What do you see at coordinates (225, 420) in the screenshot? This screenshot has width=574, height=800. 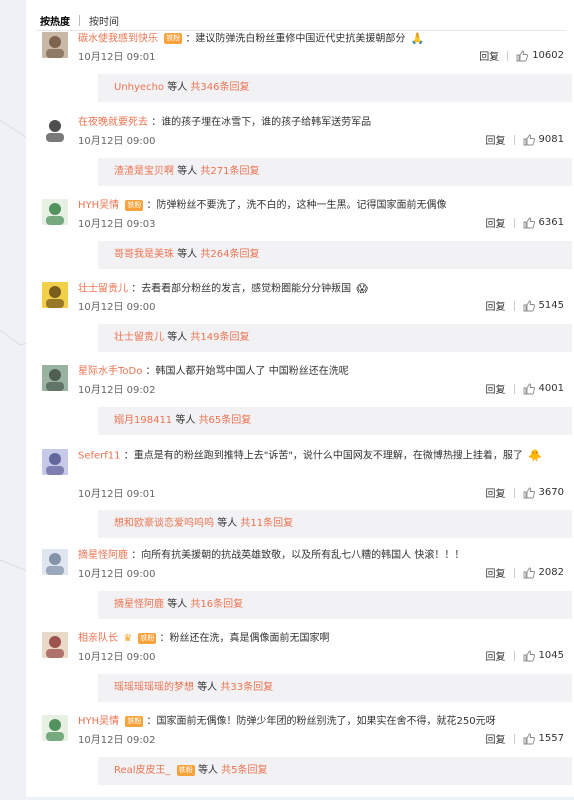 I see `reply-summary-count: 共65条回复` at bounding box center [225, 420].